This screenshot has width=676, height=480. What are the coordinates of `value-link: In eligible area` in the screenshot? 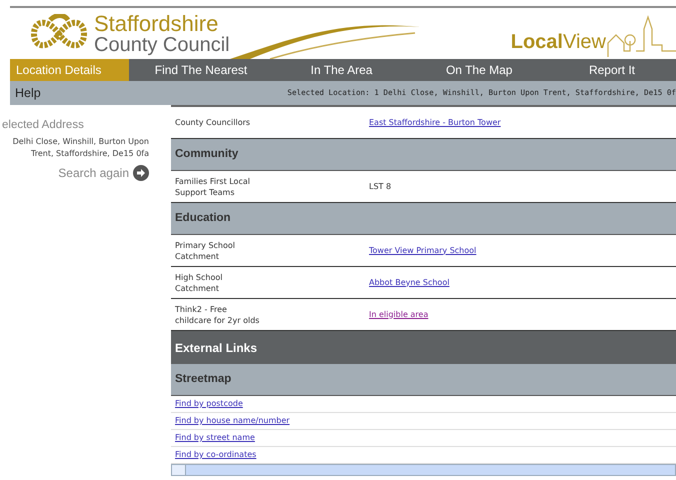 It's located at (398, 314).